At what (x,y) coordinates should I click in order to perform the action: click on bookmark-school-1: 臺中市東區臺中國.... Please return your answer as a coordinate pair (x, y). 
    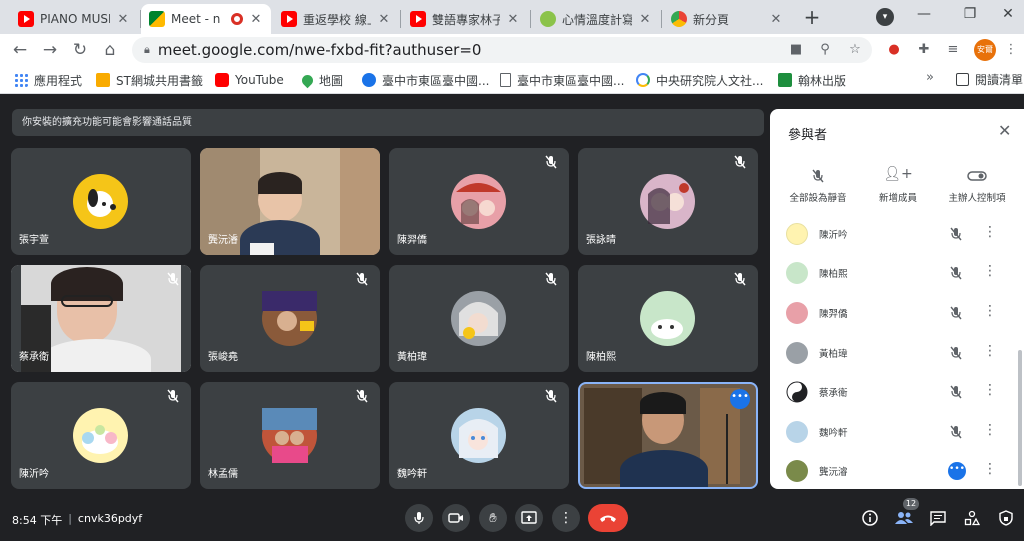
    Looking at the image, I should click on (425, 80).